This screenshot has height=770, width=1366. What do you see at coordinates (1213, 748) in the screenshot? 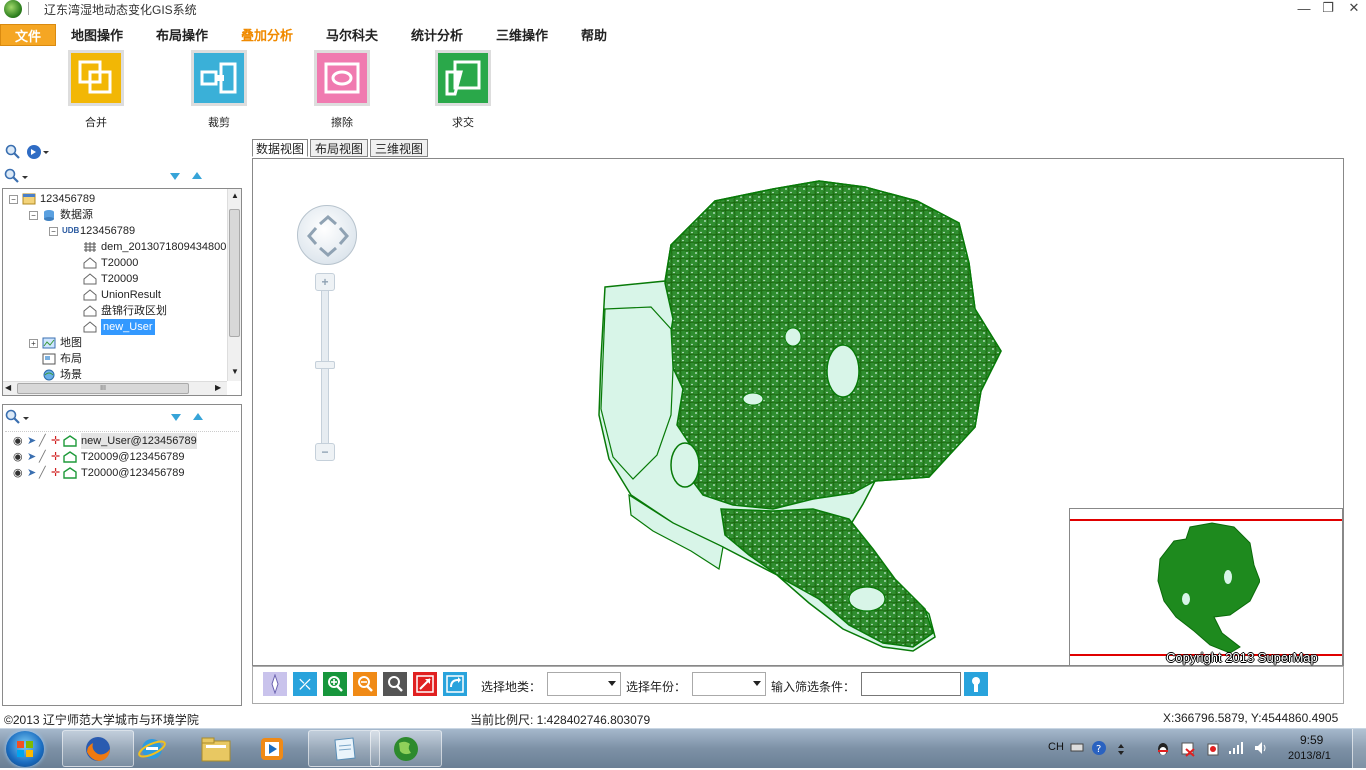
I see `security-icon` at bounding box center [1213, 748].